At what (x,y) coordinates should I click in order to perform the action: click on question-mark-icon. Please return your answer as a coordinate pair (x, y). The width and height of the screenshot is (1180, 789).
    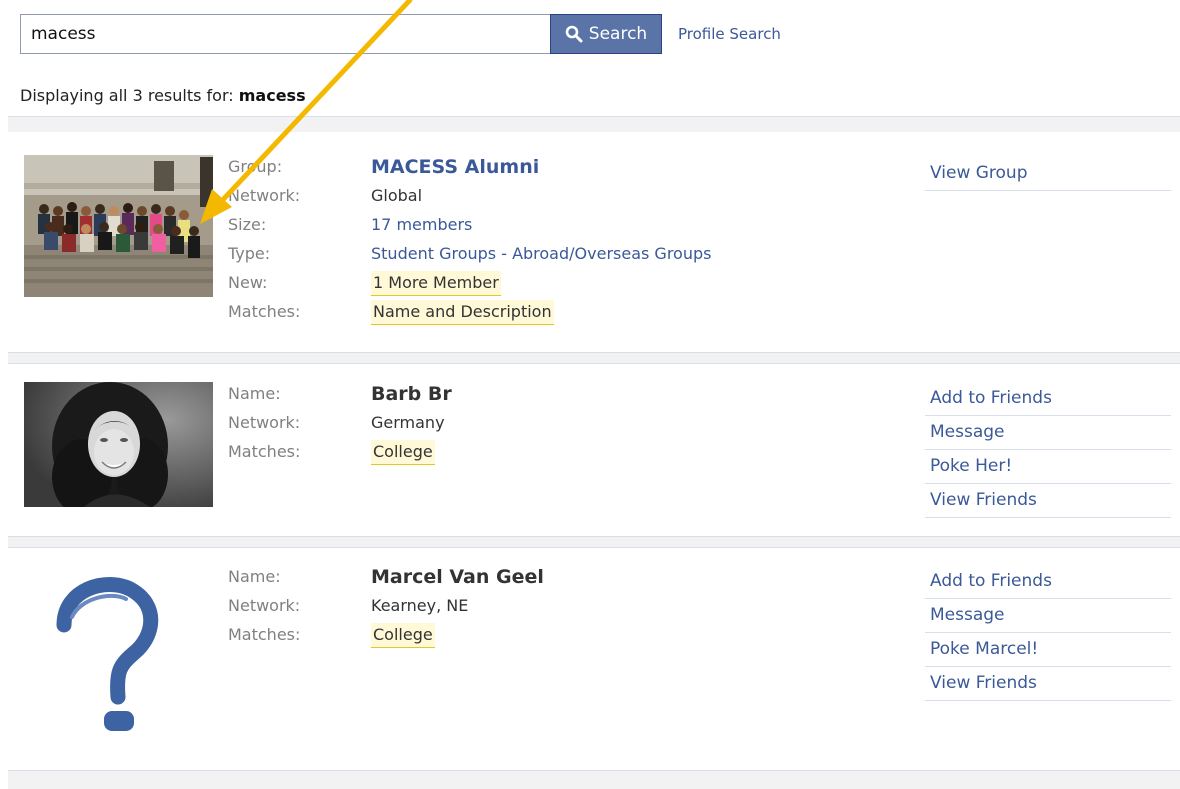
    Looking at the image, I should click on (118, 655).